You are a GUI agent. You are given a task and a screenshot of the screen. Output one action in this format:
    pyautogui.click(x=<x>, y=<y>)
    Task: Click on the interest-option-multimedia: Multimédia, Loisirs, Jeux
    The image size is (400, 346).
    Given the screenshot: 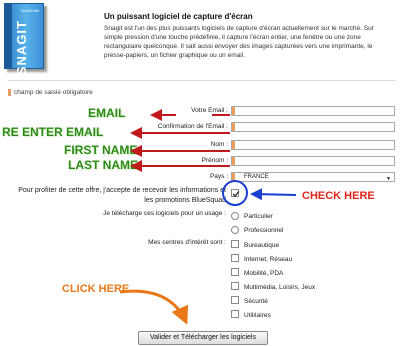 What is the action you would take?
    pyautogui.click(x=280, y=287)
    